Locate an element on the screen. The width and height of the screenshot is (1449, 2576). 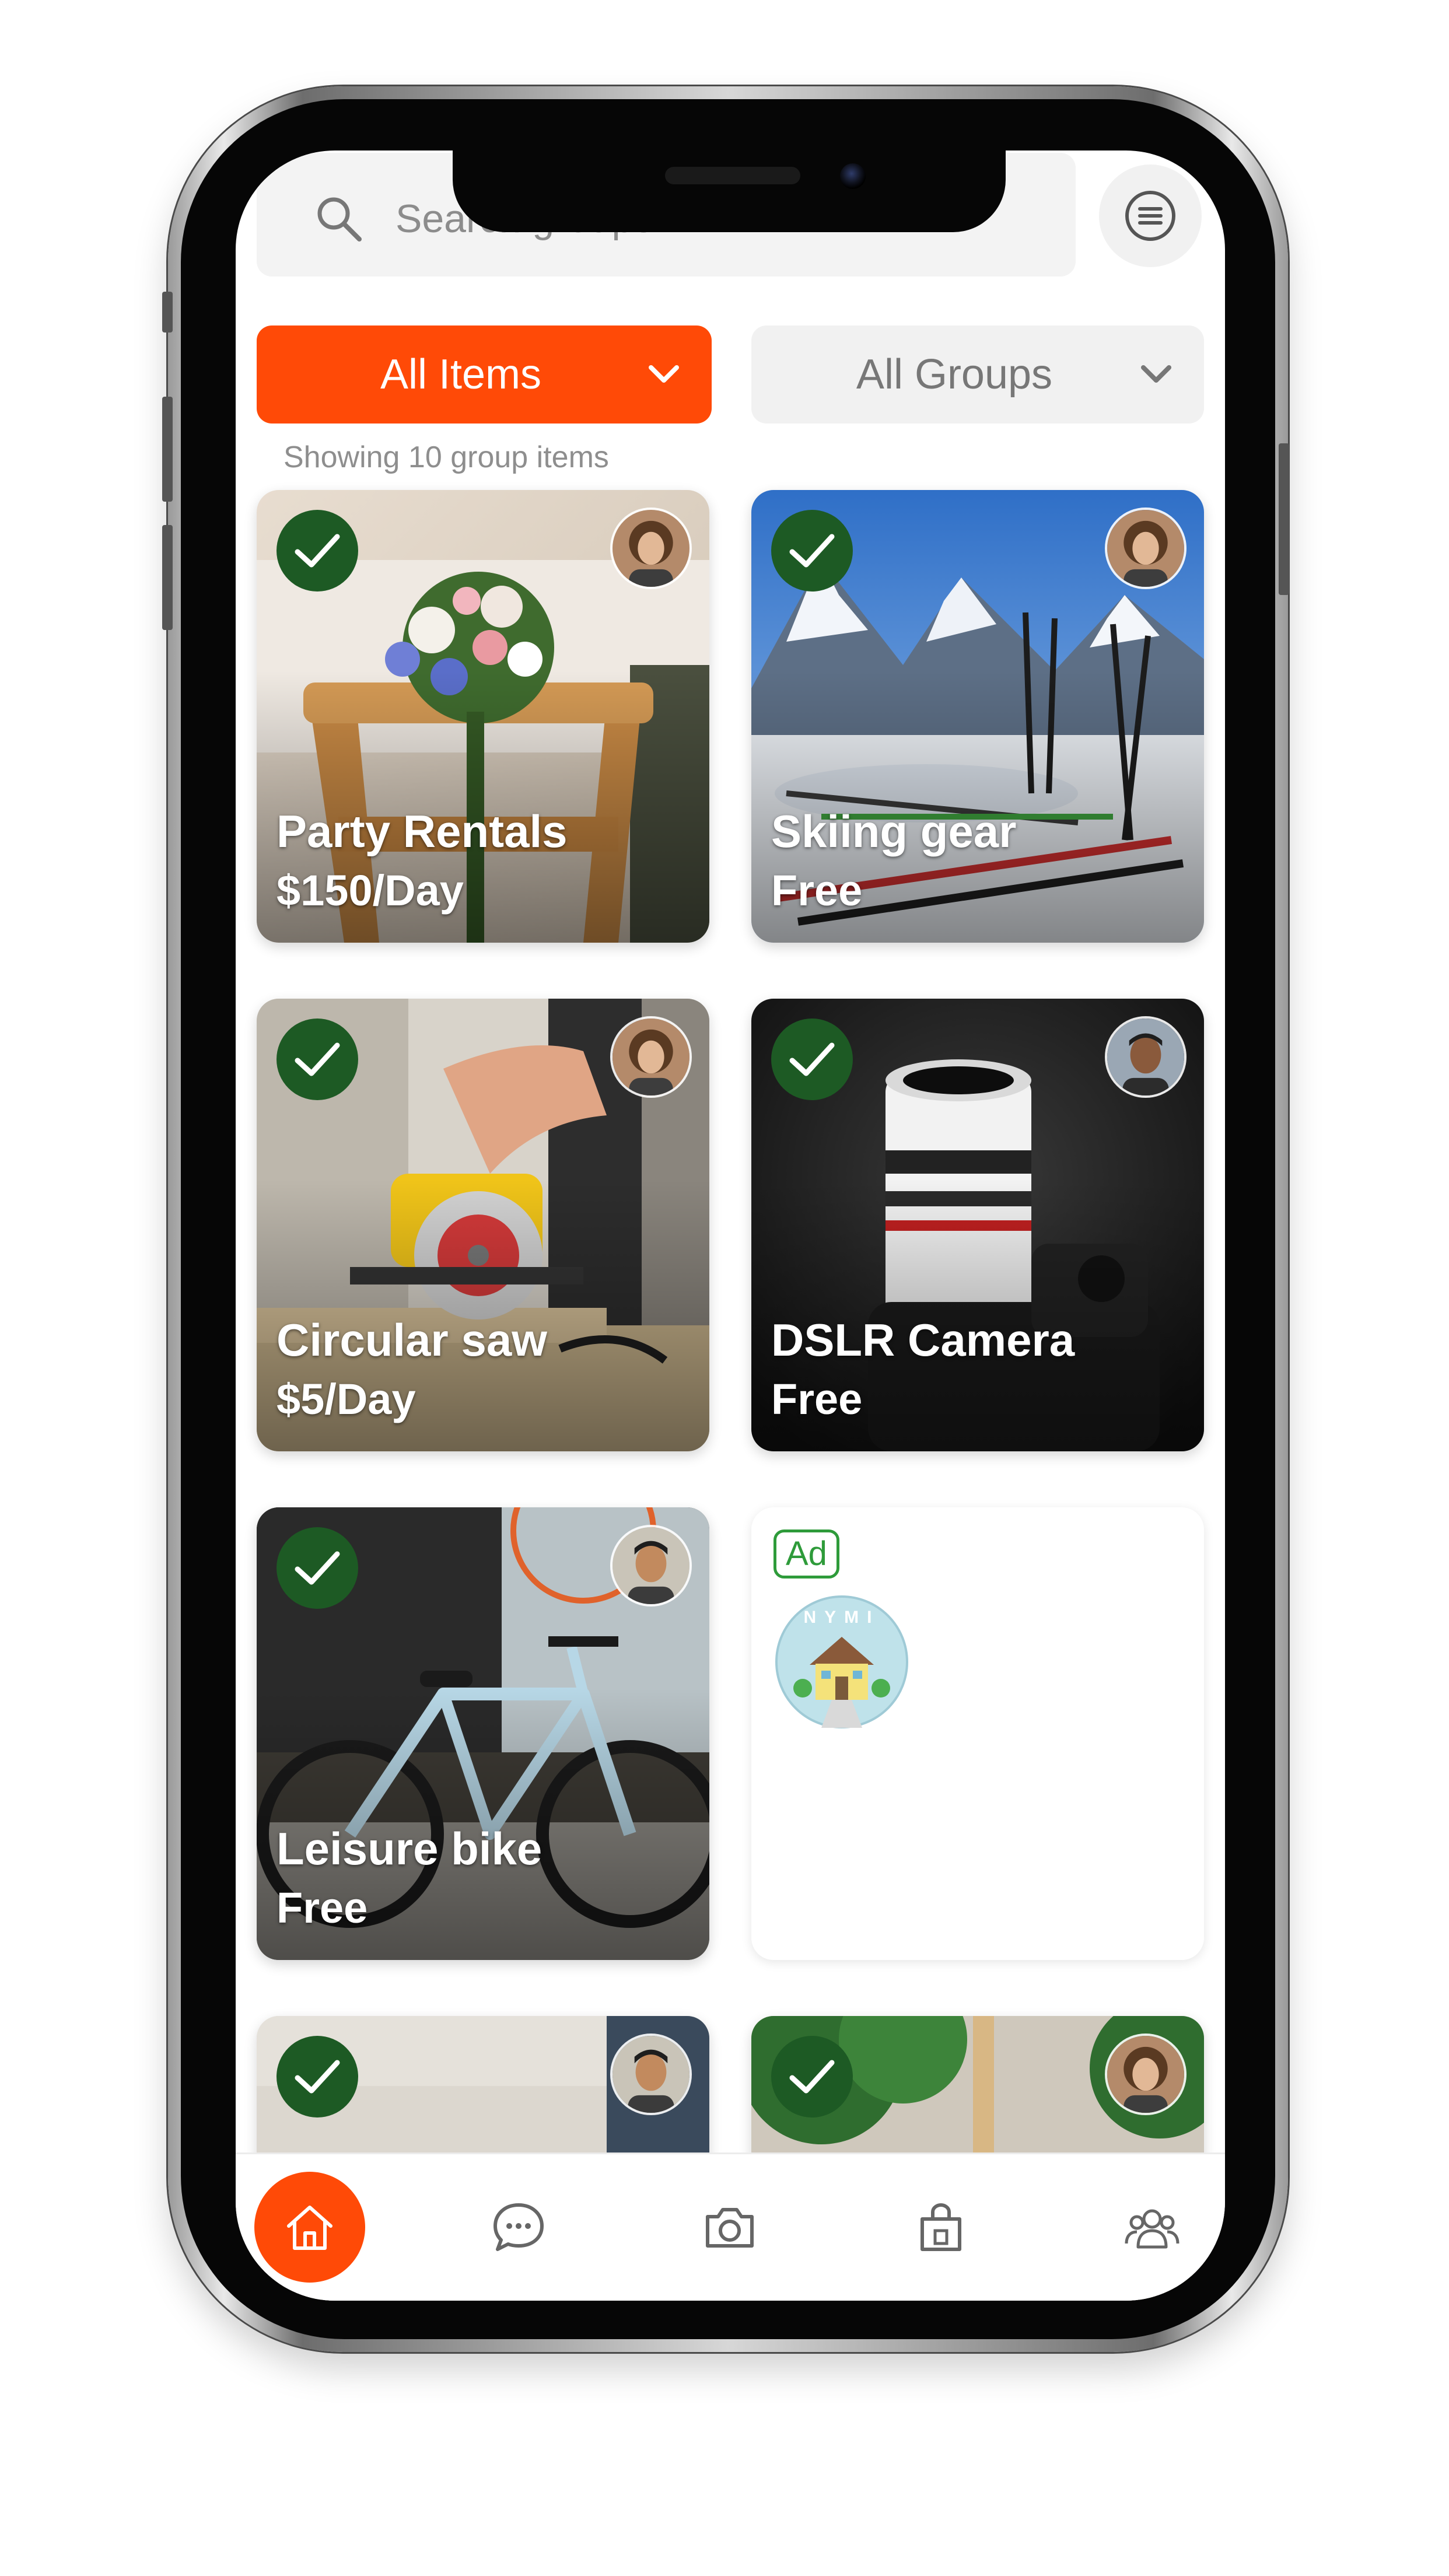
nymi-logo-text: NYMI is located at coordinates (842, 1617).